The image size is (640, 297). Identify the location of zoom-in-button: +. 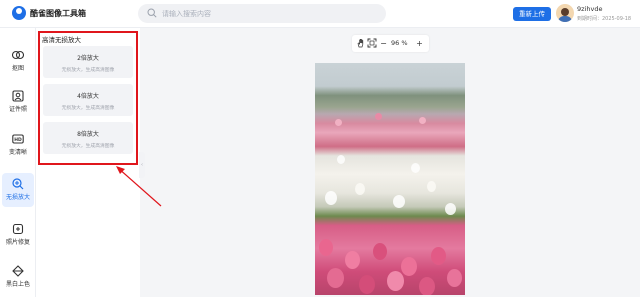
(419, 43).